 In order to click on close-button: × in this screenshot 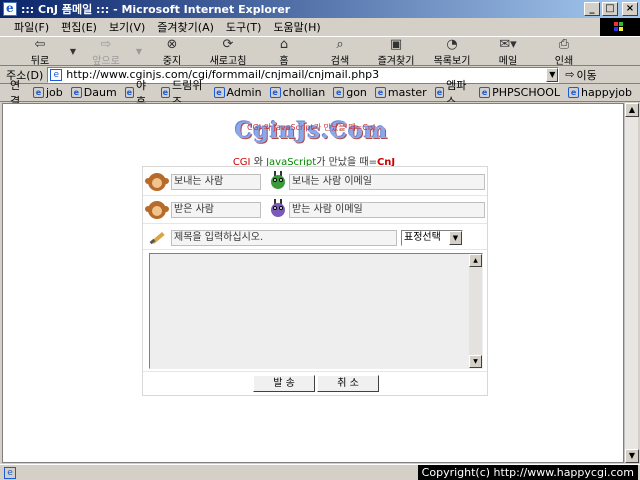, I will do `click(630, 9)`.